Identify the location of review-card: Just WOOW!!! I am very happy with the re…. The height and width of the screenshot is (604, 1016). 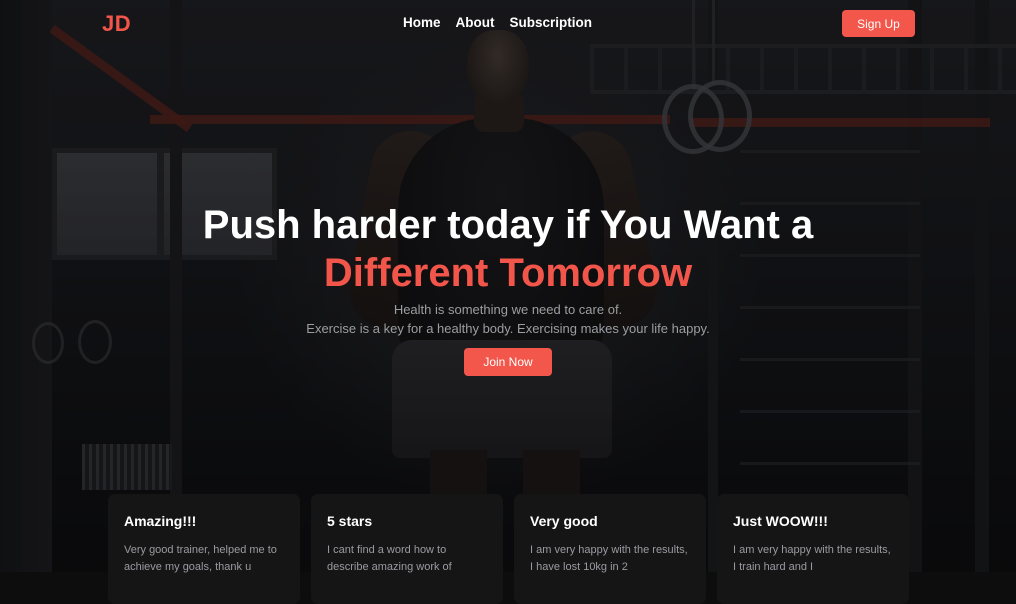
(813, 549).